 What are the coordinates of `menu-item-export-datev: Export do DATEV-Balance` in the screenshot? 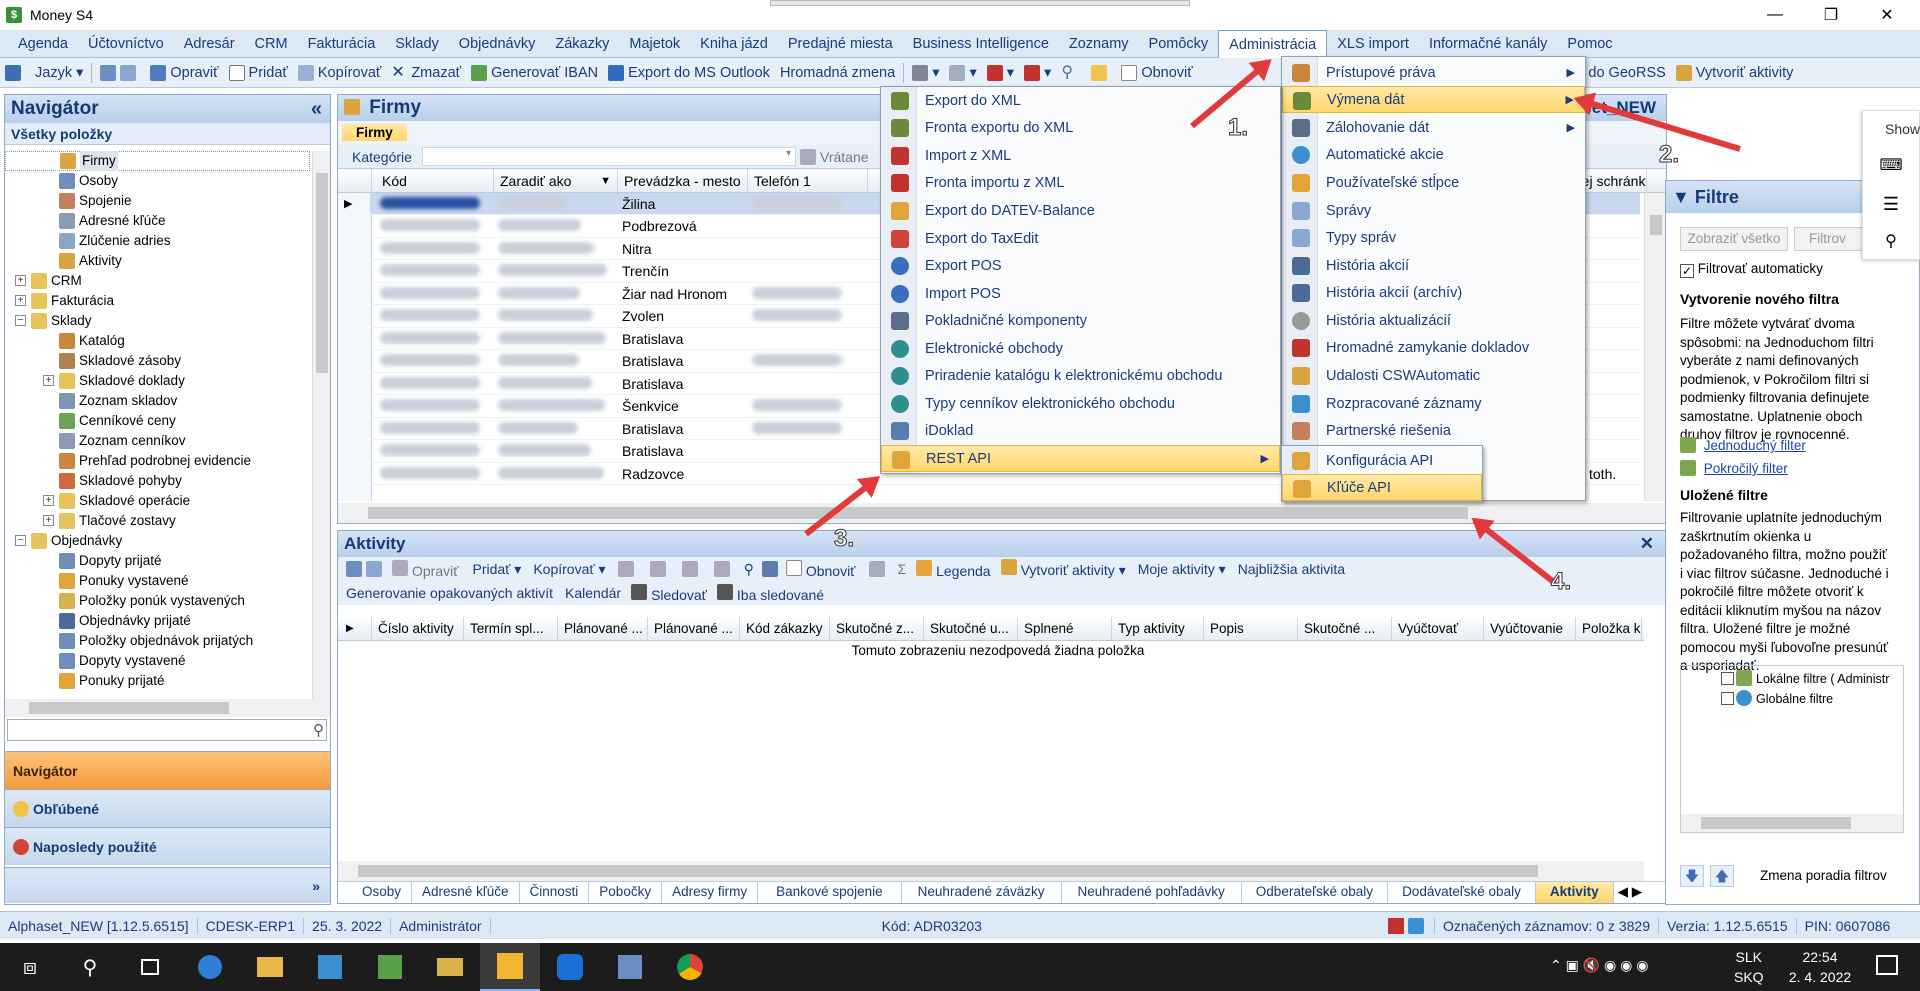 It's located at (1080, 210).